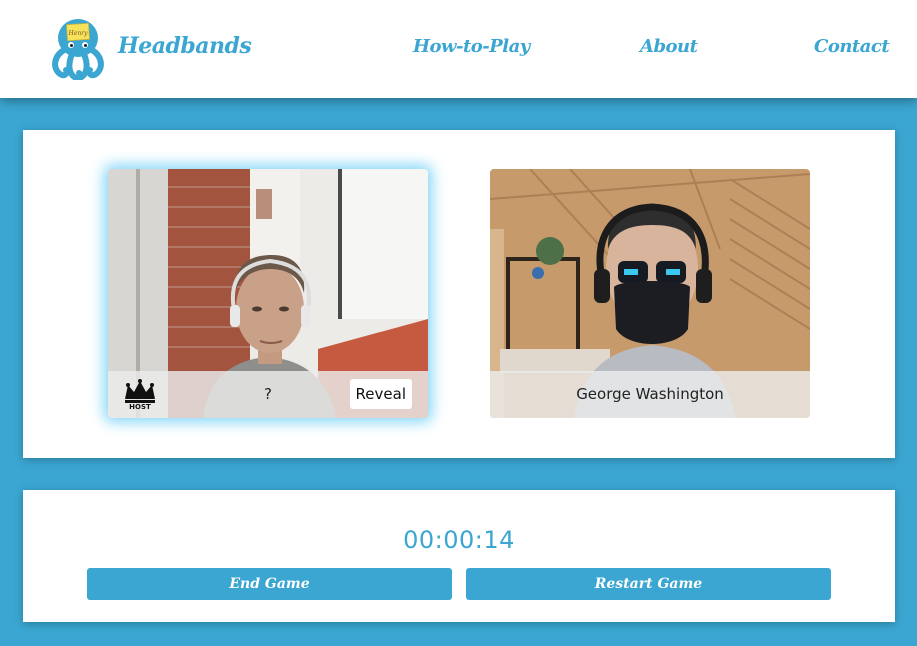 Image resolution: width=917 pixels, height=646 pixels. I want to click on host-badge: HOST, so click(140, 407).